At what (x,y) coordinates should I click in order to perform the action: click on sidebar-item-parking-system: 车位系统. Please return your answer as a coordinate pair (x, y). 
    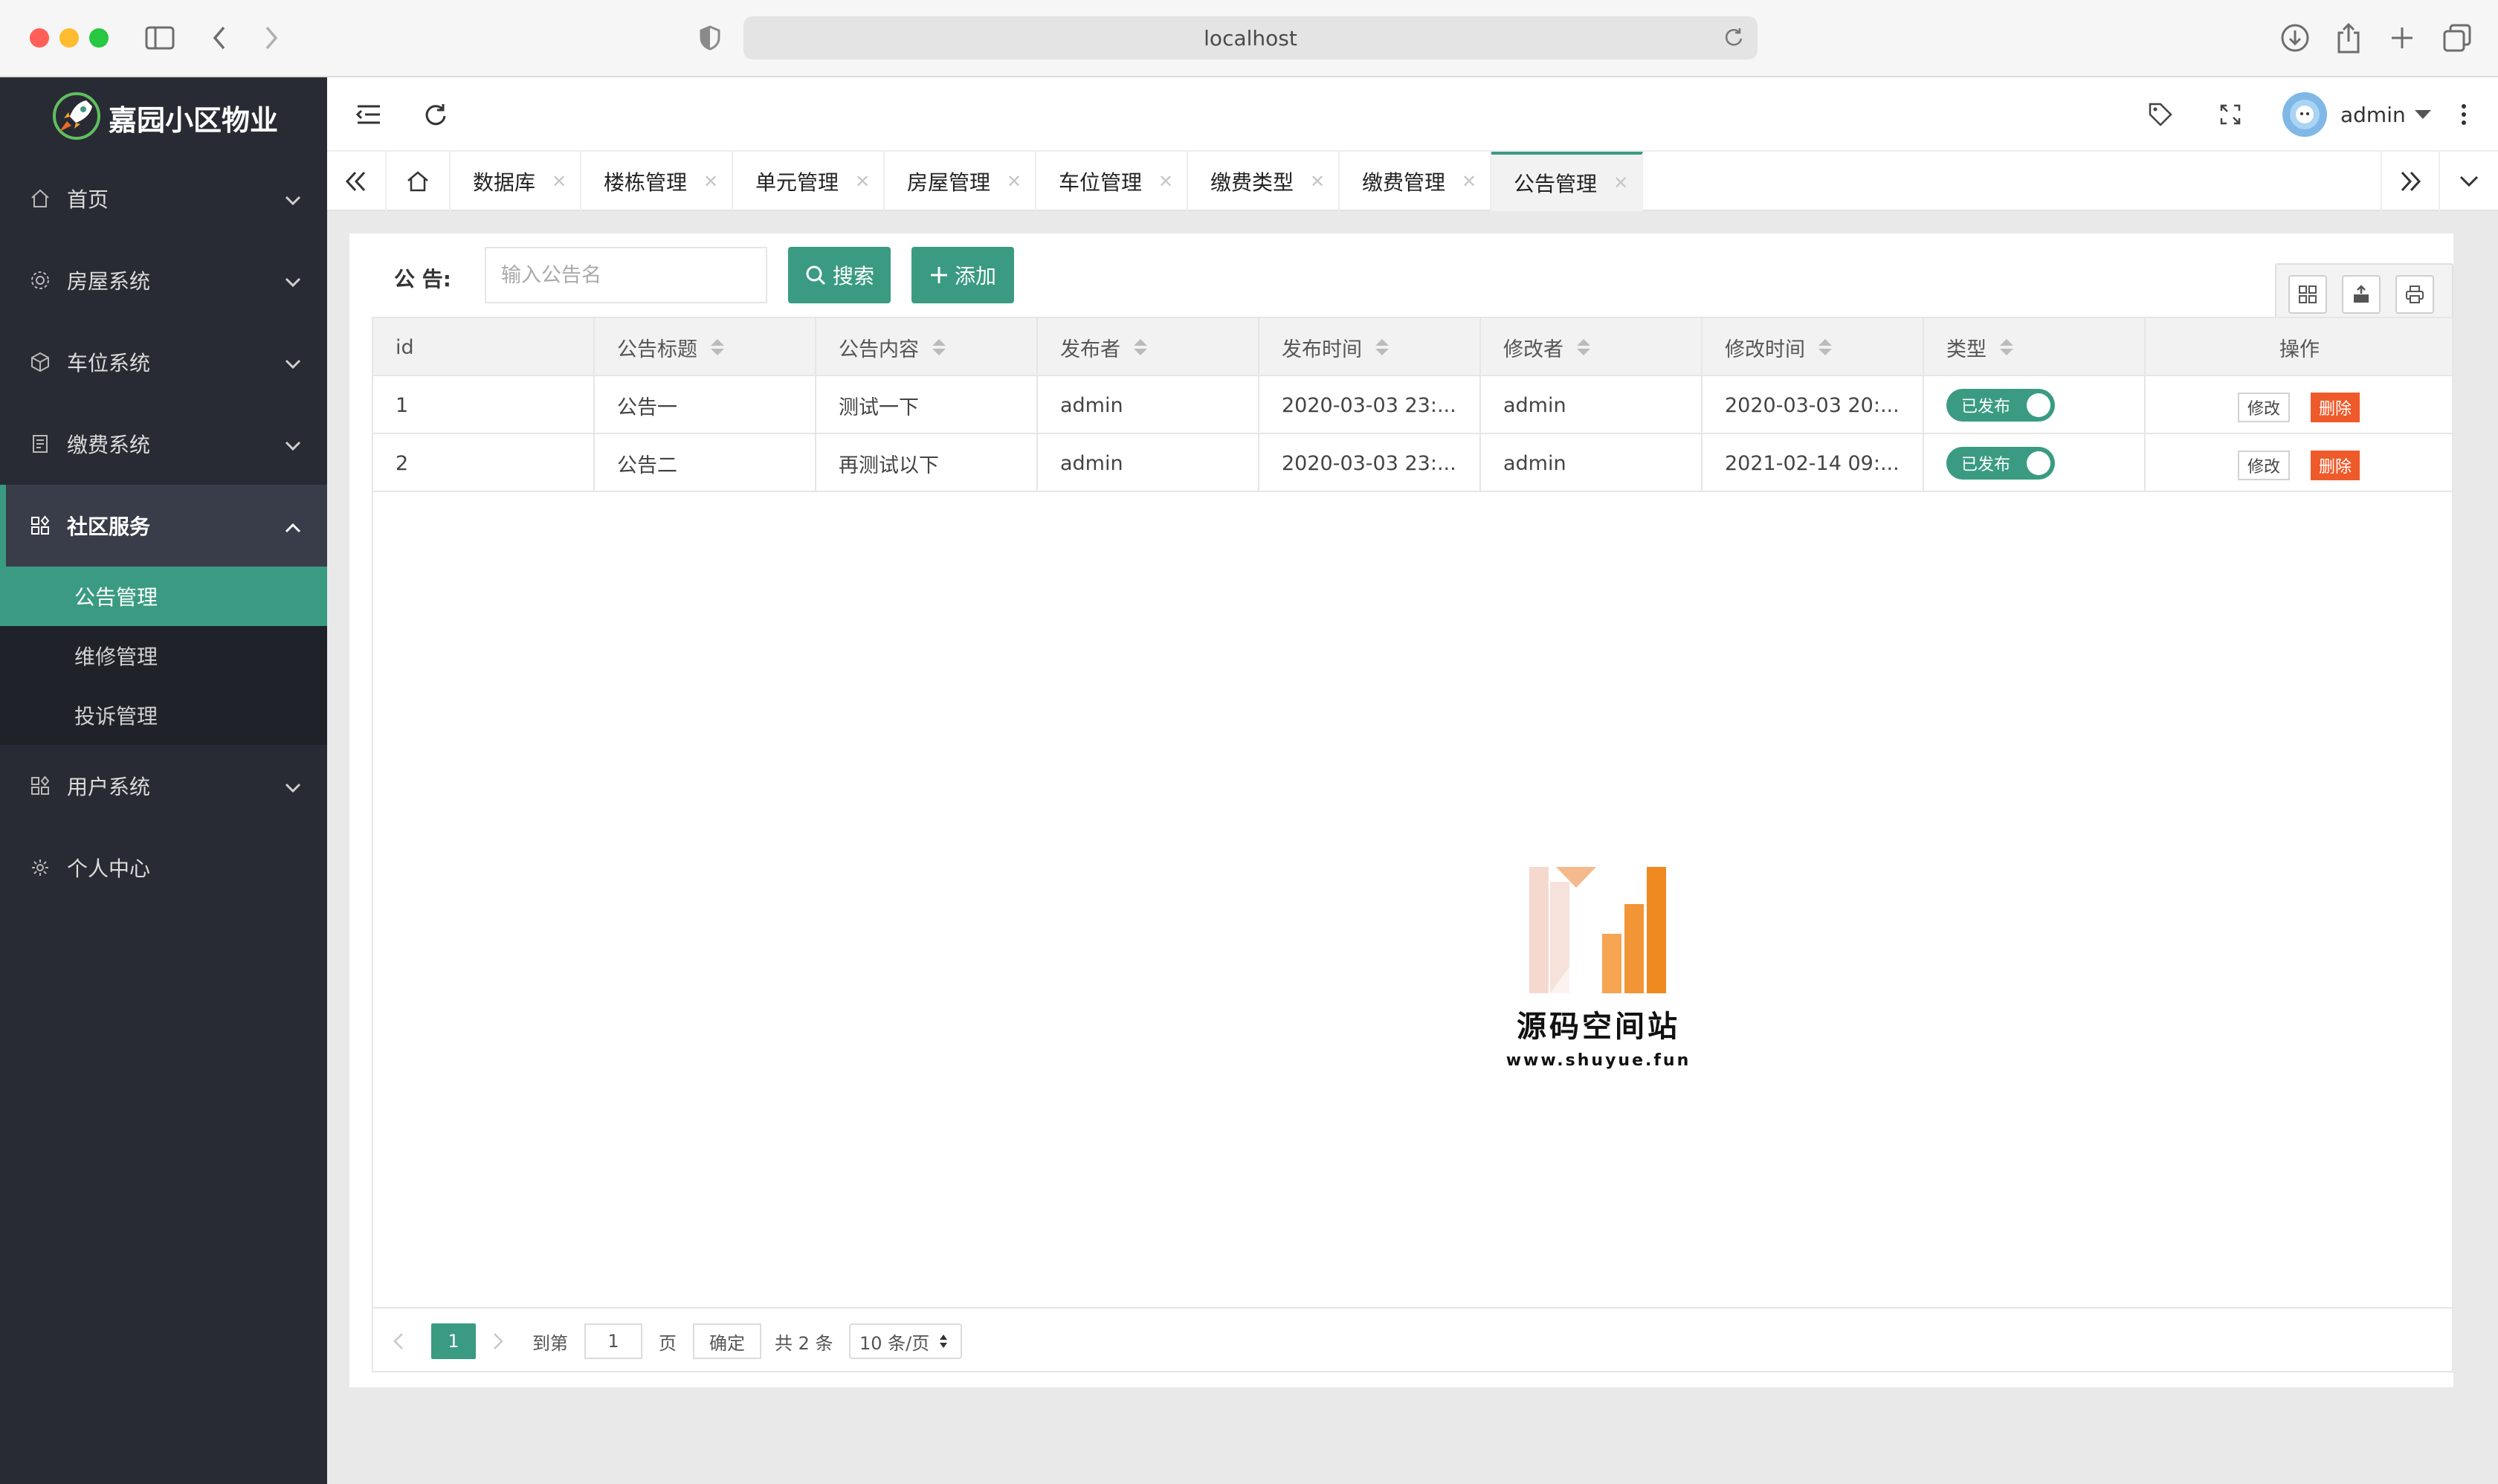
    Looking at the image, I should click on (163, 362).